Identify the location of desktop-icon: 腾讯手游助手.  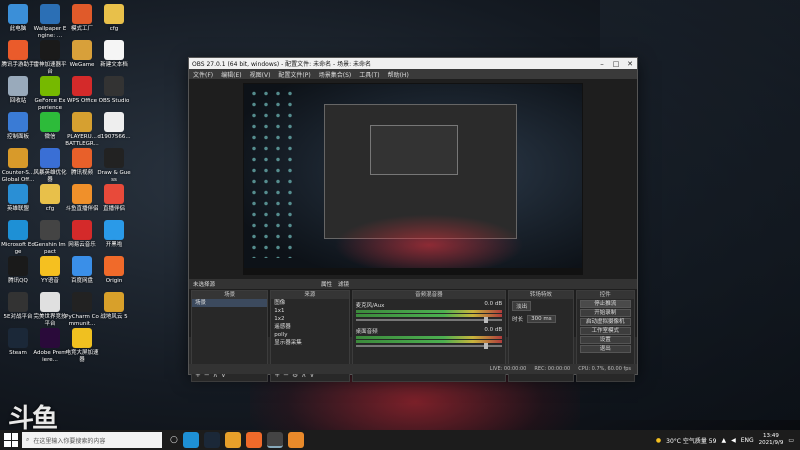
(18, 54).